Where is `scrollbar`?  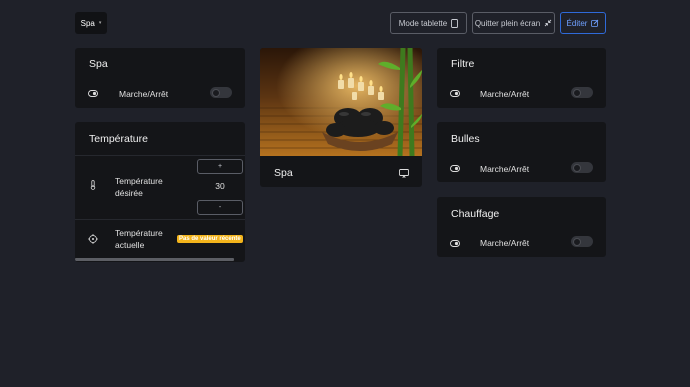 scrollbar is located at coordinates (154, 259).